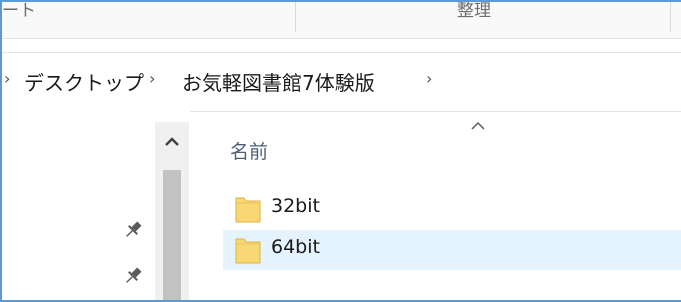  I want to click on sort-ascending-icon, so click(478, 125).